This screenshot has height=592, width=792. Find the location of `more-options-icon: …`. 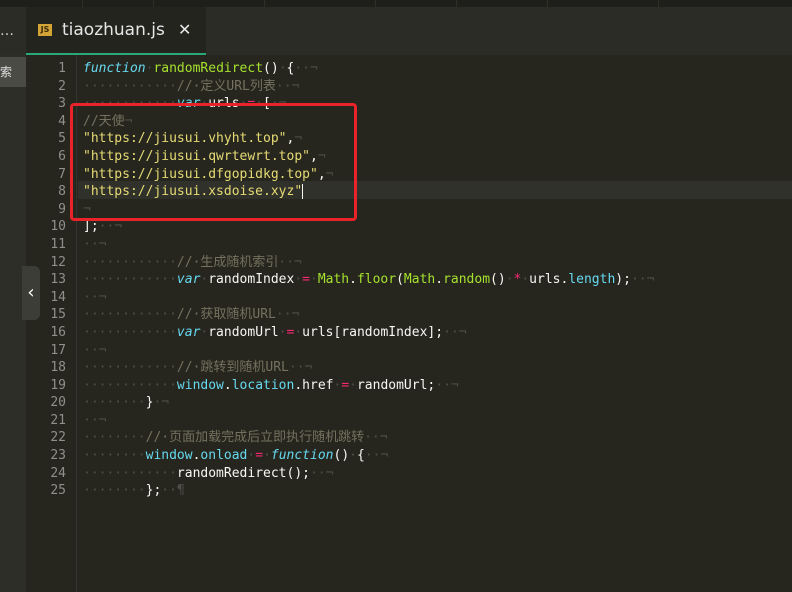

more-options-icon: … is located at coordinates (13, 31).